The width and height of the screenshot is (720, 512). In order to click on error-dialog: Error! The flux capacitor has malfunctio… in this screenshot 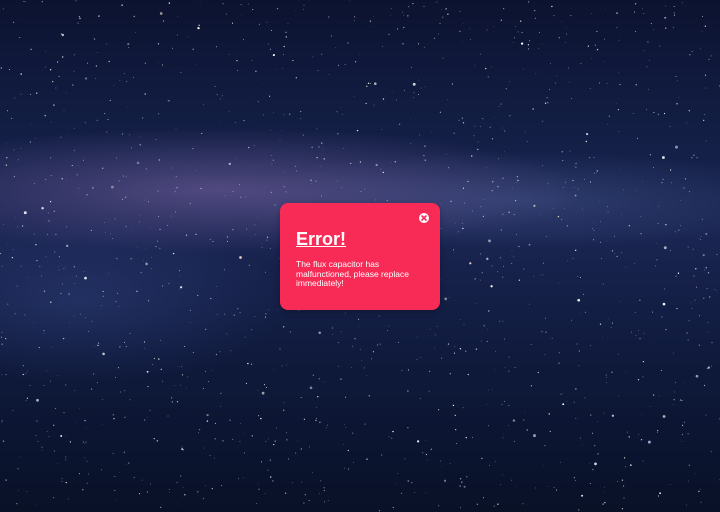, I will do `click(360, 256)`.